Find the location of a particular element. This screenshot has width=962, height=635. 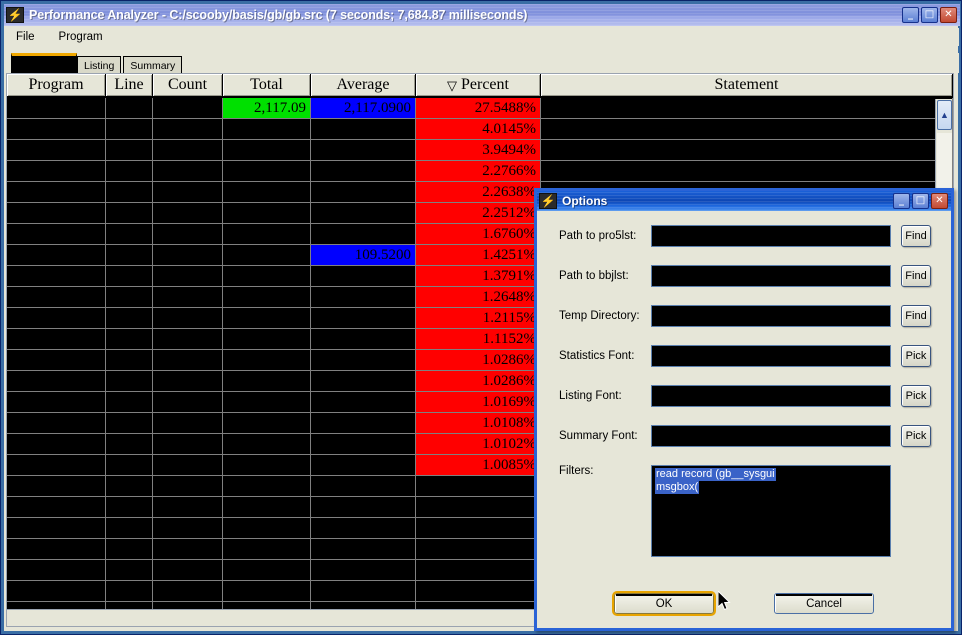

cell-percent: 1.0169% is located at coordinates (478, 402).